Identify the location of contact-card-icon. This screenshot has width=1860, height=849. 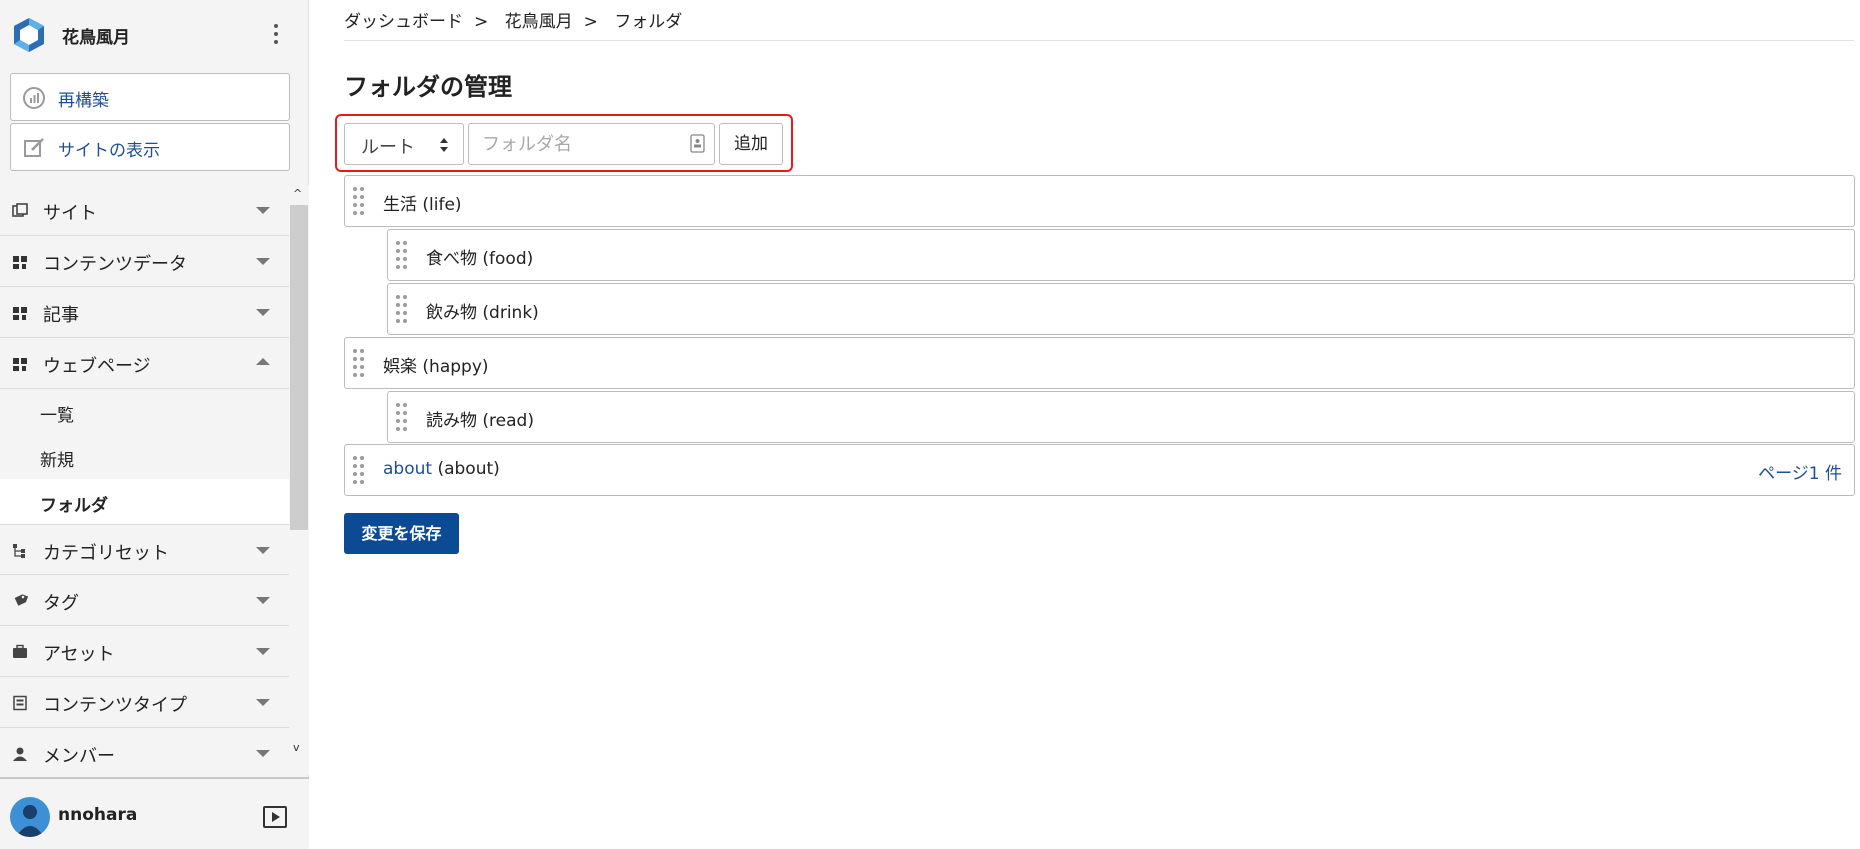
(697, 143).